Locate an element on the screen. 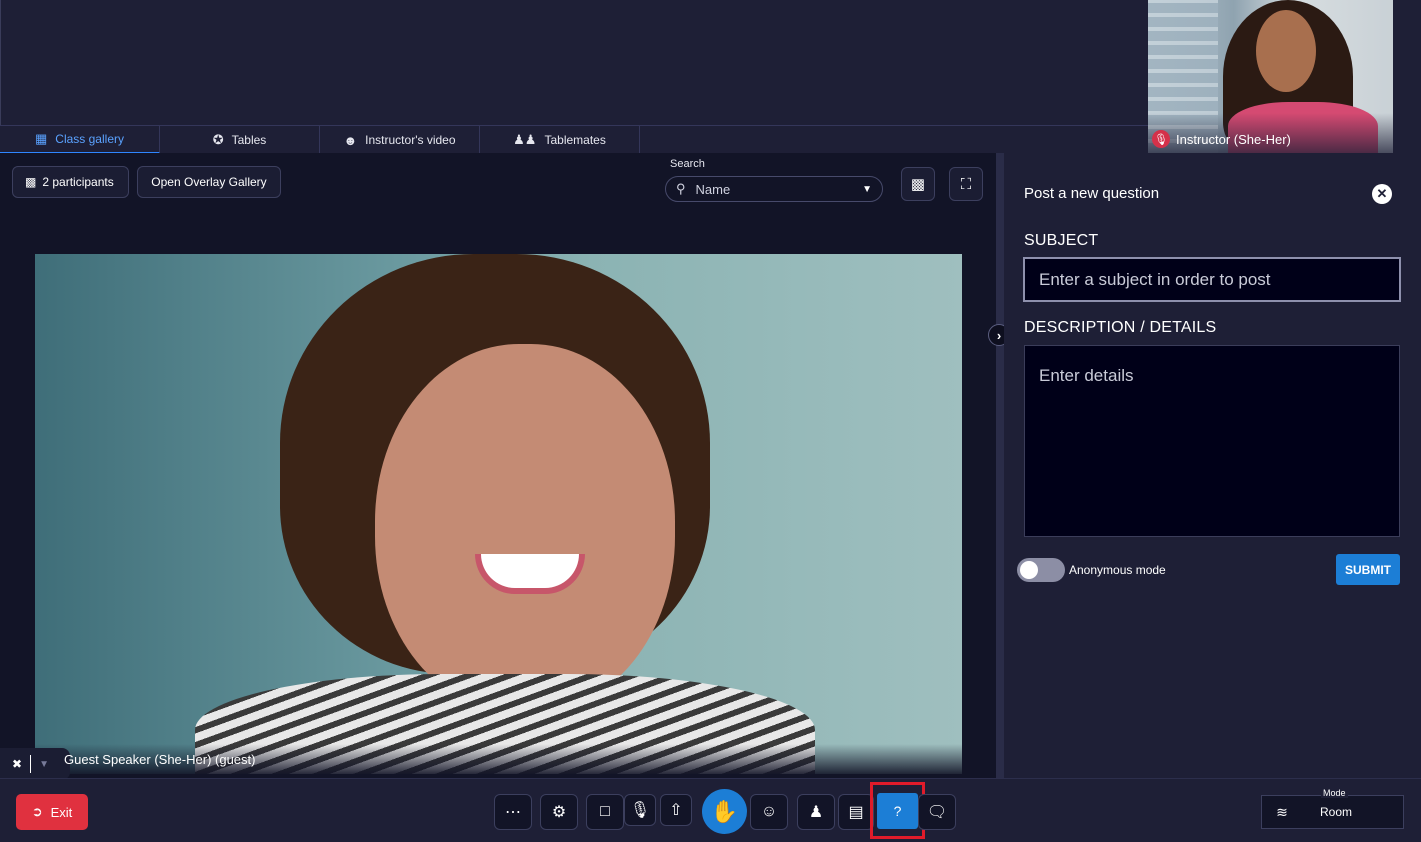 The image size is (1421, 842). people-icon: ♟♟ is located at coordinates (525, 139).